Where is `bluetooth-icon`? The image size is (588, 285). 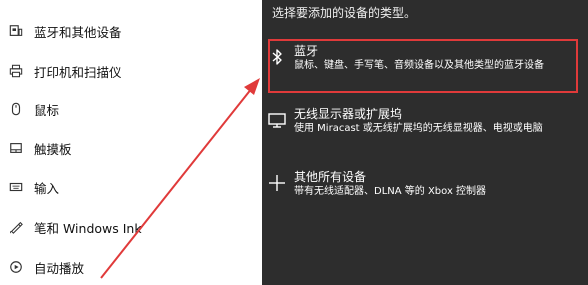 bluetooth-icon is located at coordinates (277, 57).